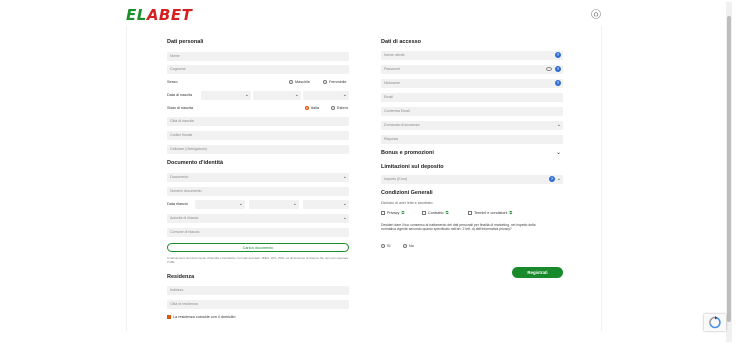  Describe the element at coordinates (258, 191) in the screenshot. I see `document-number-input: Numero documento` at that location.